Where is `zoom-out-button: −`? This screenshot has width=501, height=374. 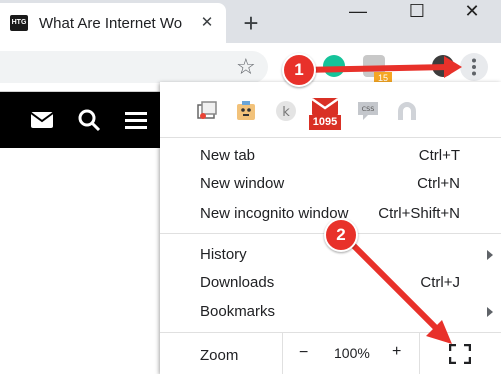 zoom-out-button: − is located at coordinates (303, 353).